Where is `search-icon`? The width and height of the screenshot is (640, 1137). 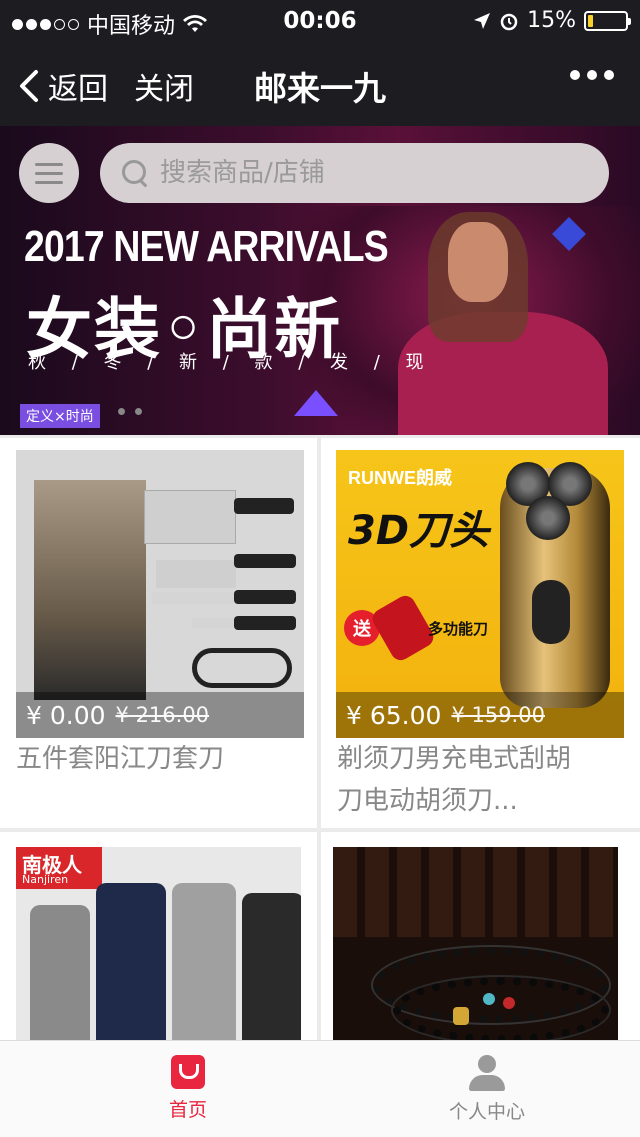 search-icon is located at coordinates (135, 173).